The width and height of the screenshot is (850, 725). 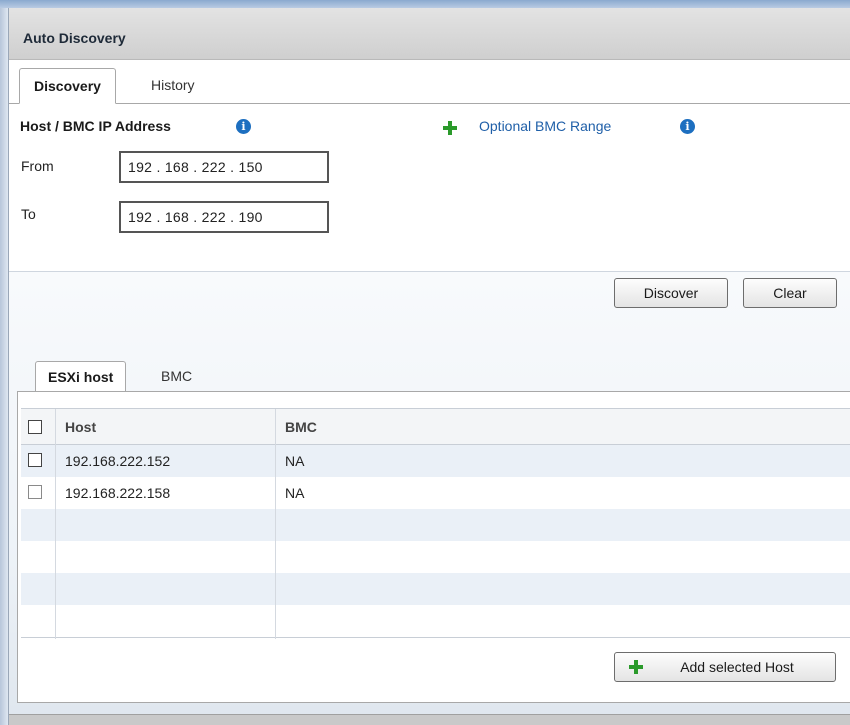 I want to click on tab-history: History, so click(x=173, y=86).